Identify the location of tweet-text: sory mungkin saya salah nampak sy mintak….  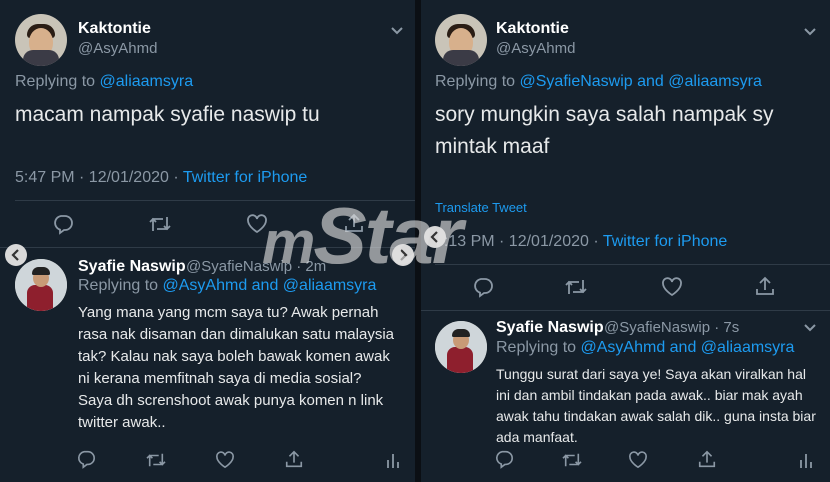
(604, 130).